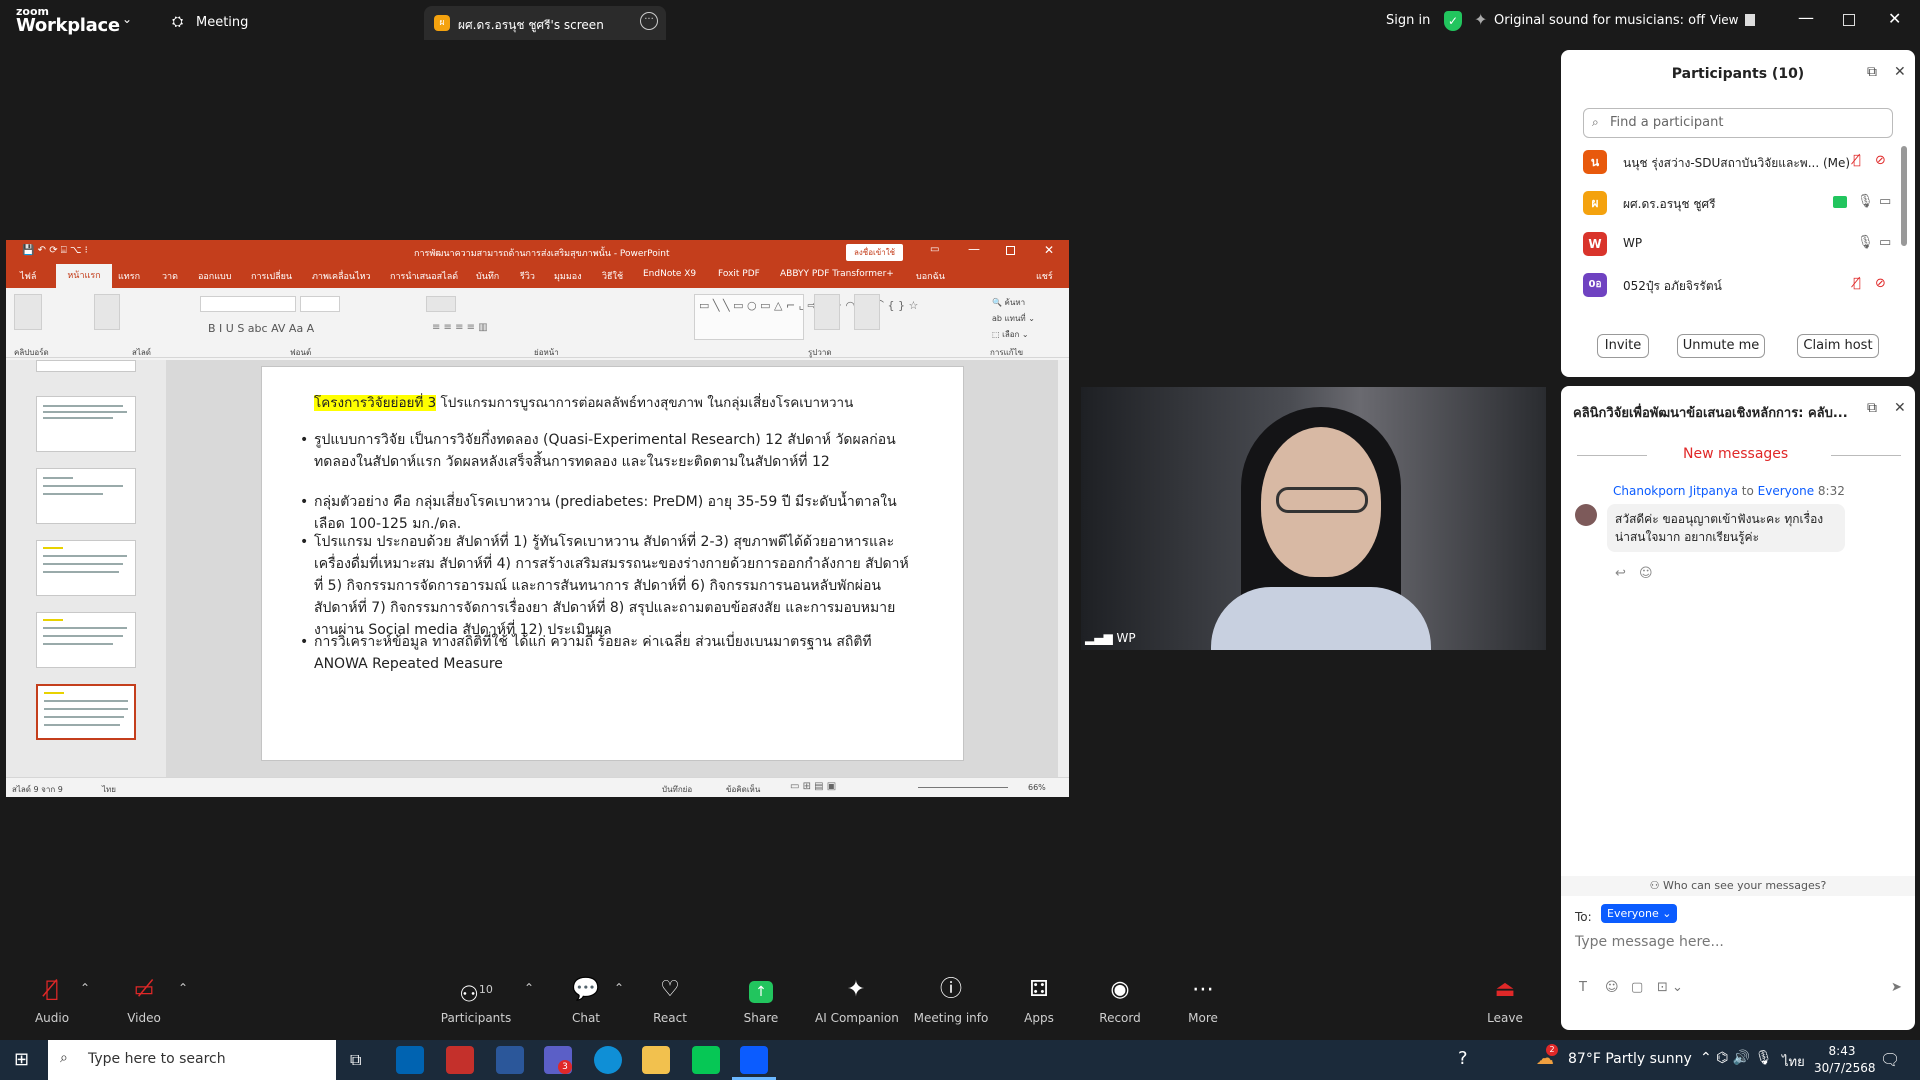 The height and width of the screenshot is (1080, 1920). Describe the element at coordinates (55, 250) in the screenshot. I see `quick-access-icons: 💾 ↶ ⟳ ⌸ ⌥ ⁝` at that location.